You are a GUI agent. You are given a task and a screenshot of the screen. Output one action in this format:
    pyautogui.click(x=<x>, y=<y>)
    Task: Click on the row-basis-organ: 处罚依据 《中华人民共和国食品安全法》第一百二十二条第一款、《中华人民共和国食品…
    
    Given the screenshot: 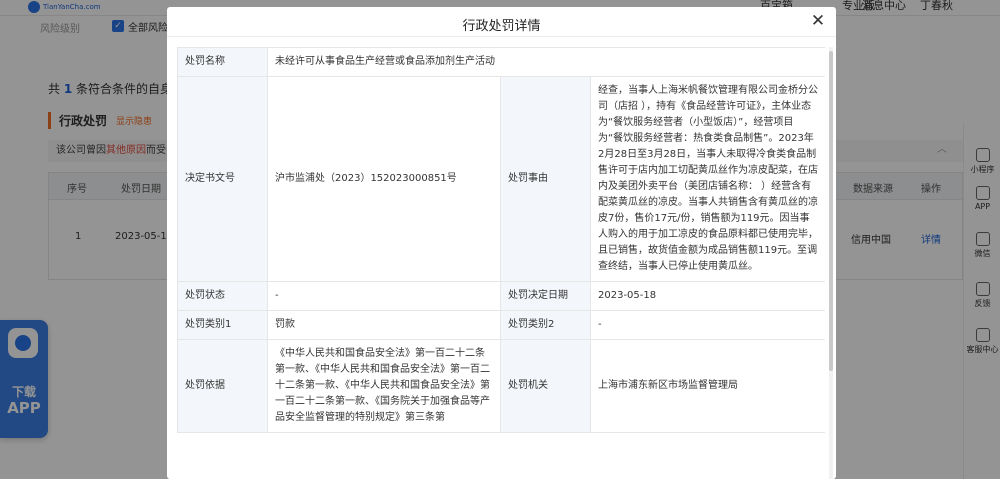 What is the action you would take?
    pyautogui.click(x=501, y=386)
    